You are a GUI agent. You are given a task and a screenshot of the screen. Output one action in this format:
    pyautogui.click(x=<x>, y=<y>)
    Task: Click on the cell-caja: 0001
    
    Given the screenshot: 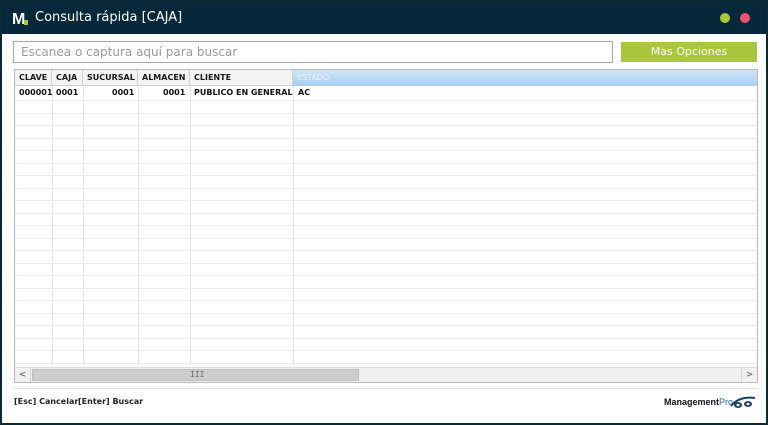 What is the action you would take?
    pyautogui.click(x=67, y=92)
    